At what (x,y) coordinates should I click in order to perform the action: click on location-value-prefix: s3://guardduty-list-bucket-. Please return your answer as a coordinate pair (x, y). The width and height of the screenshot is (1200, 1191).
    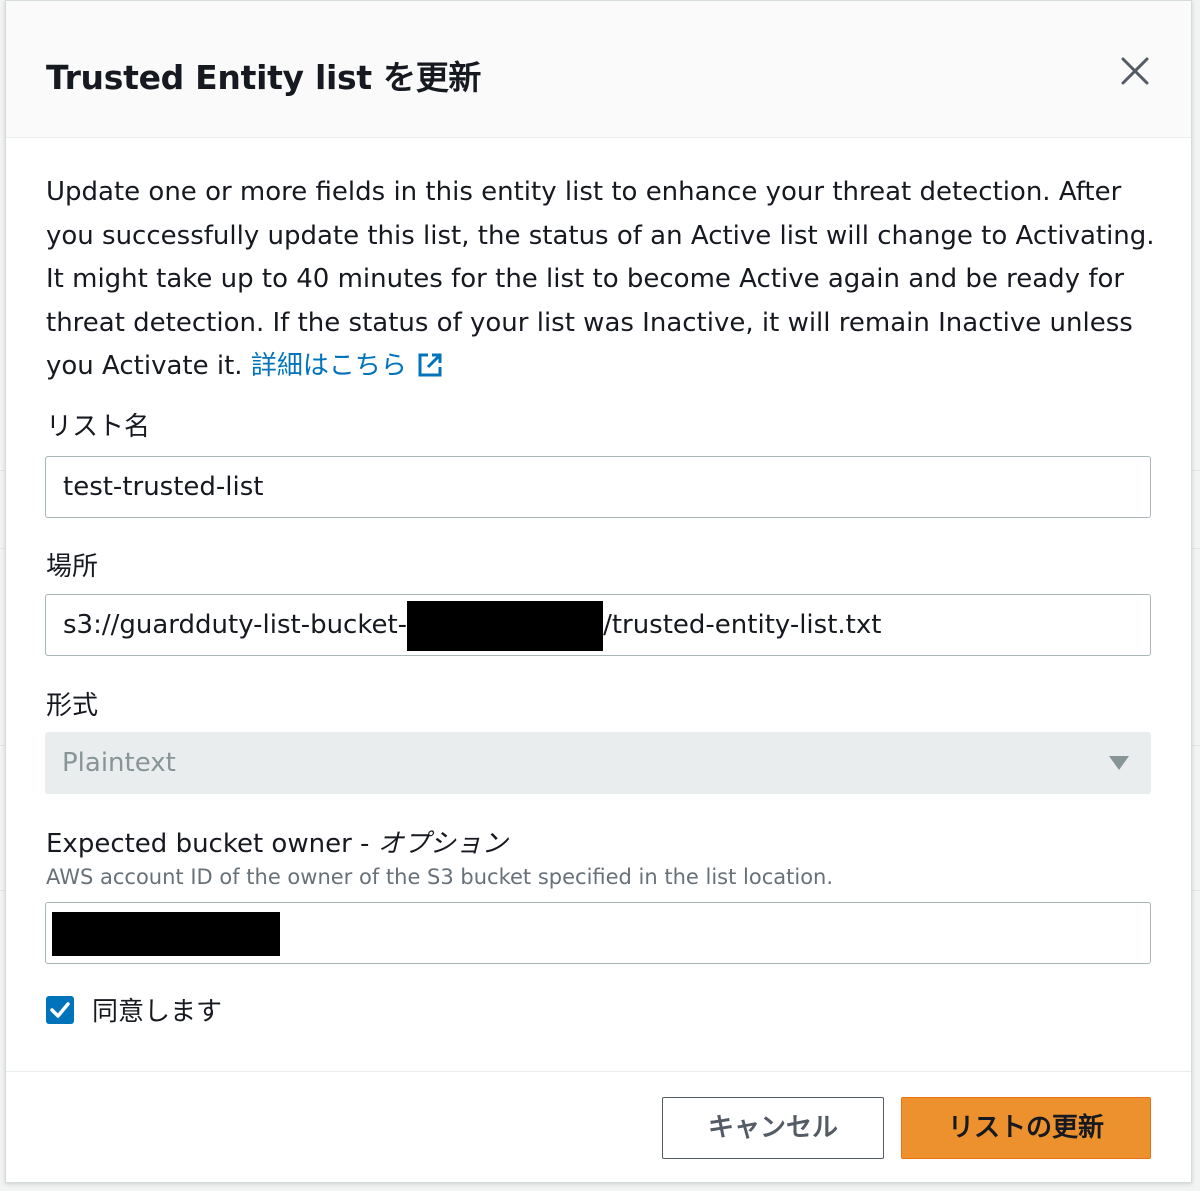
    Looking at the image, I should click on (235, 625).